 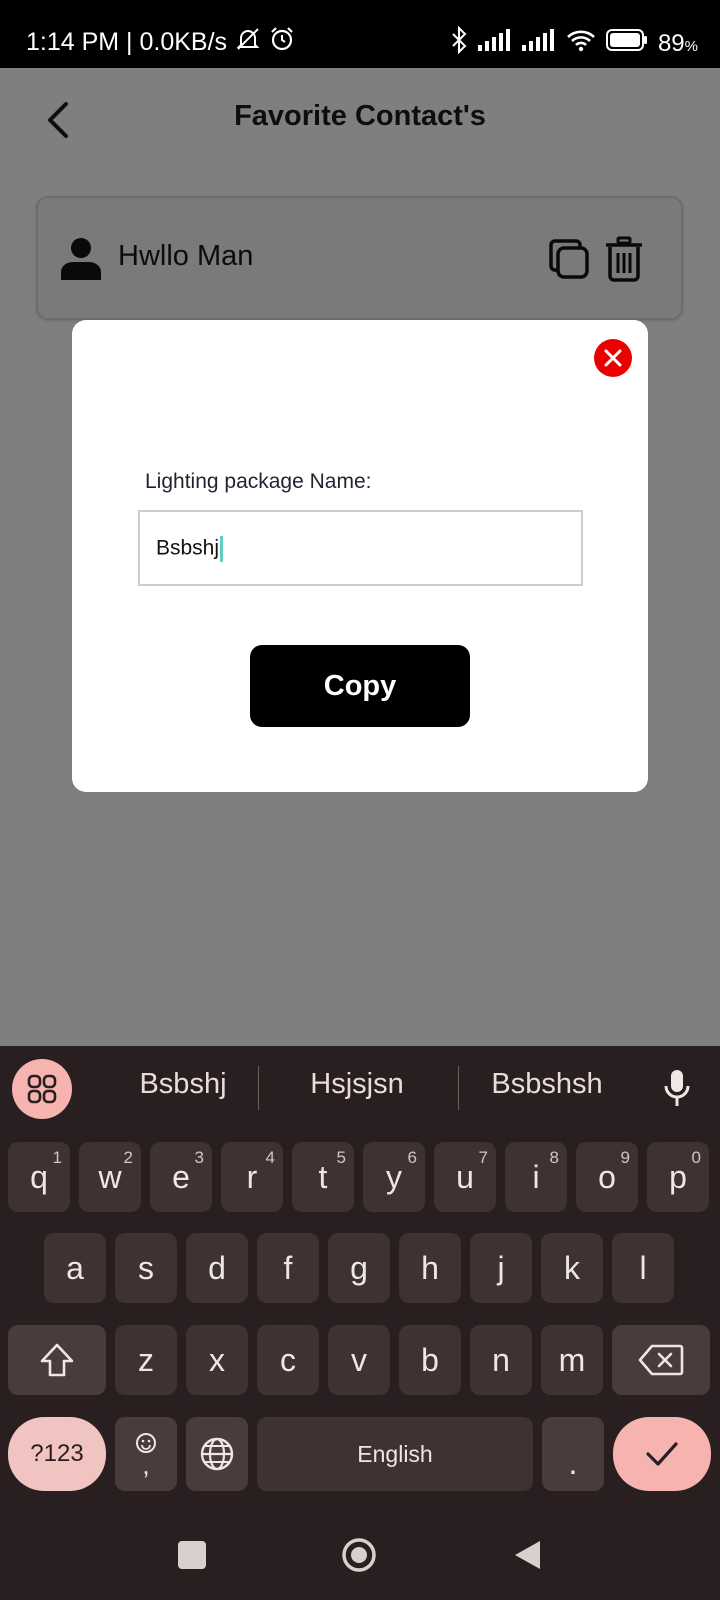 I want to click on key-hint: 4, so click(x=270, y=1157).